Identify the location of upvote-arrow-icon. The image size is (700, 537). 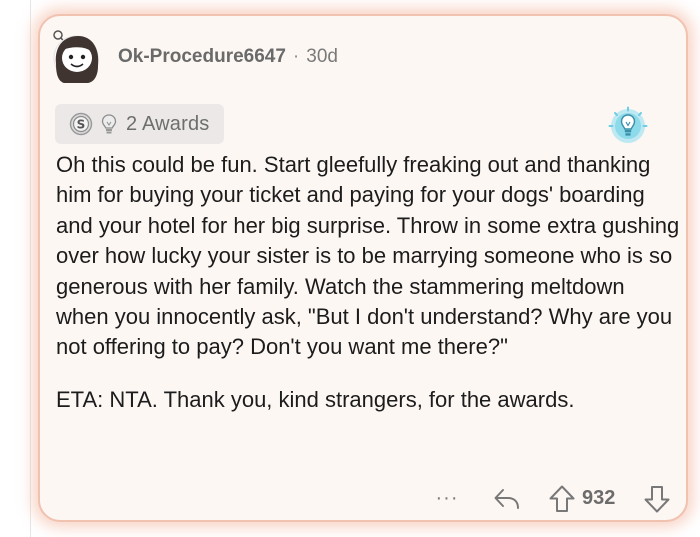
(562, 499).